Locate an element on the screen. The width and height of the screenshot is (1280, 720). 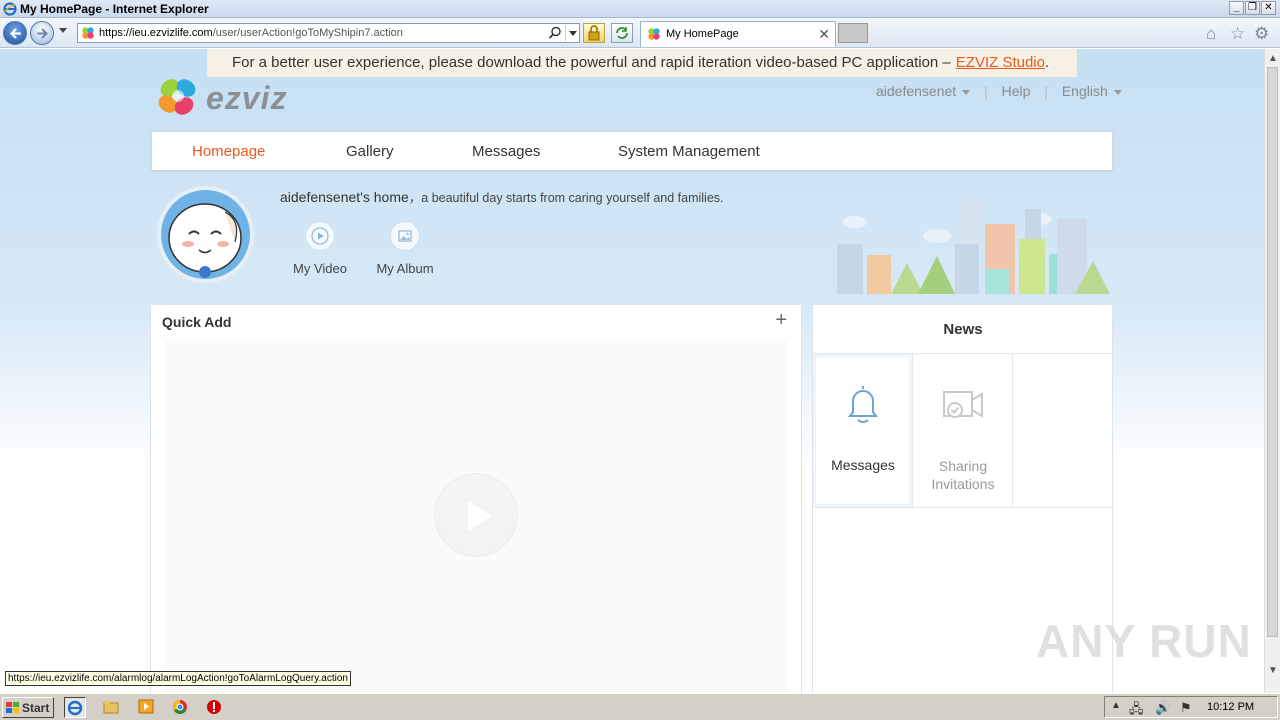
refresh-button is located at coordinates (622, 33).